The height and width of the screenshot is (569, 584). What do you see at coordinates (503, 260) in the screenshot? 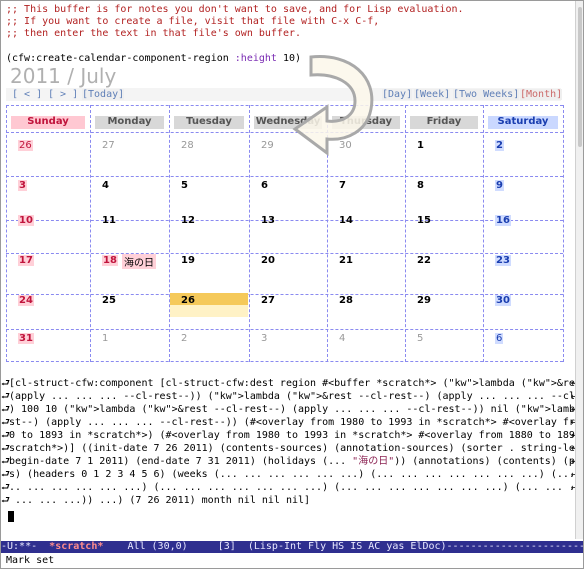
I see `day-cell: 23` at bounding box center [503, 260].